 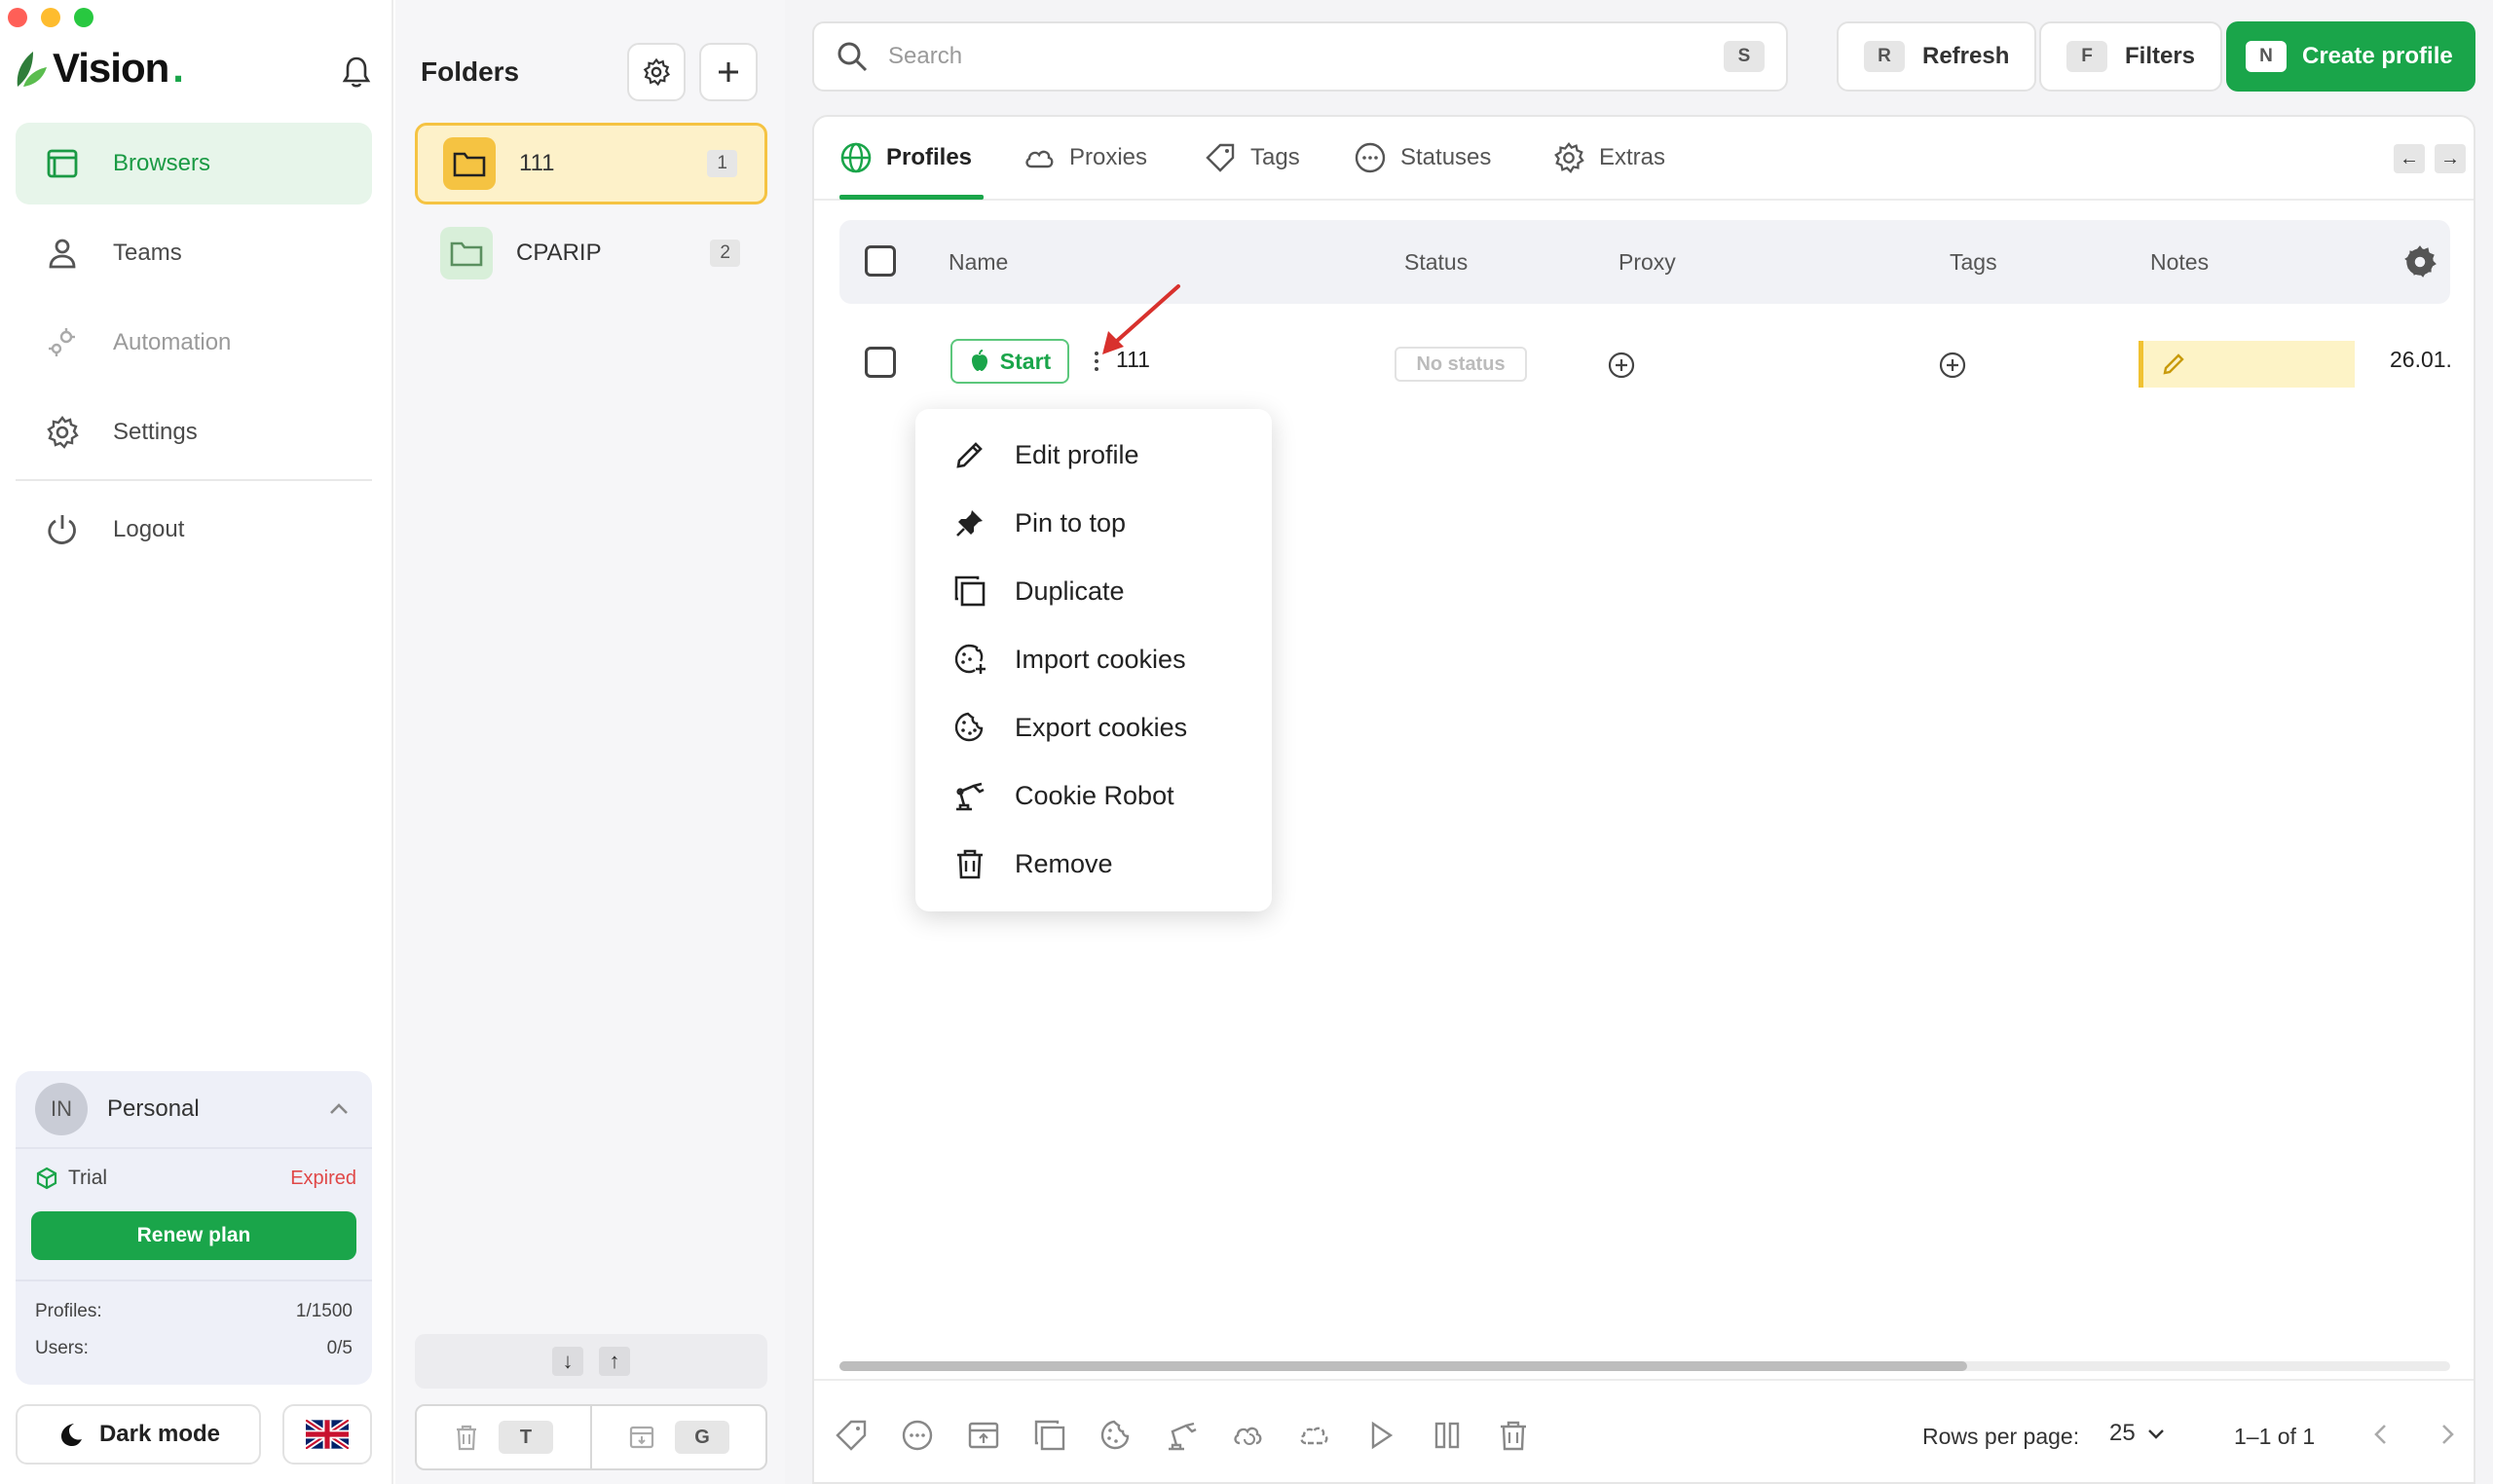 I want to click on tab-scroll-left-button: ←, so click(x=2410, y=158).